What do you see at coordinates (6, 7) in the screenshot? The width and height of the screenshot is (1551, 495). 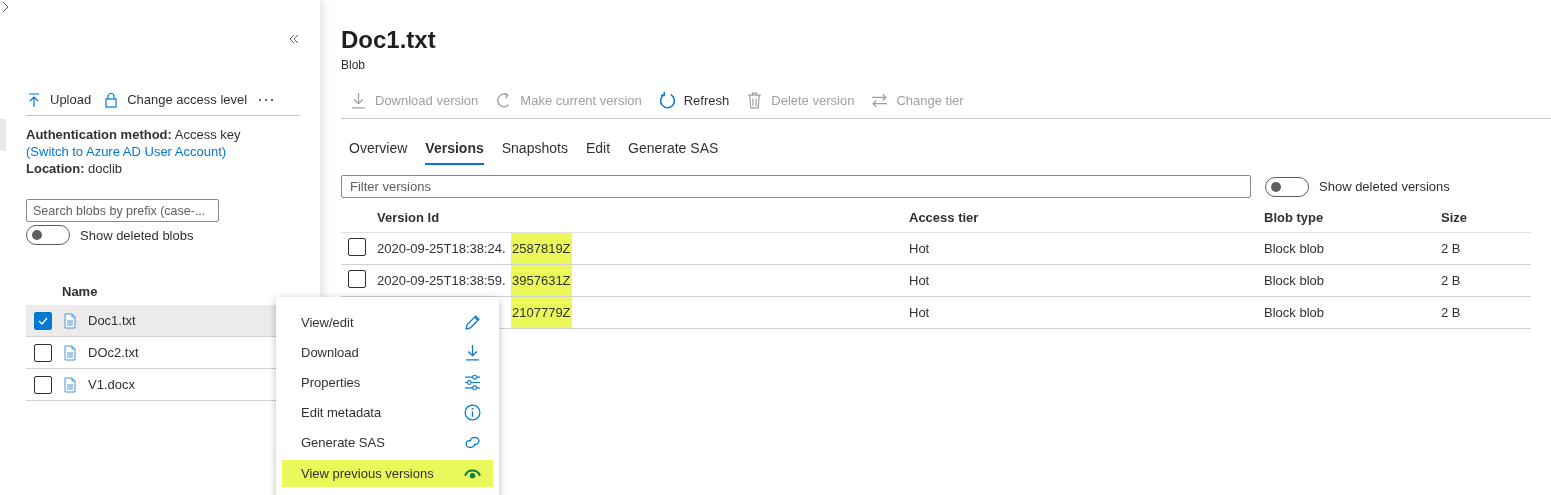 I see `chevron-right-icon` at bounding box center [6, 7].